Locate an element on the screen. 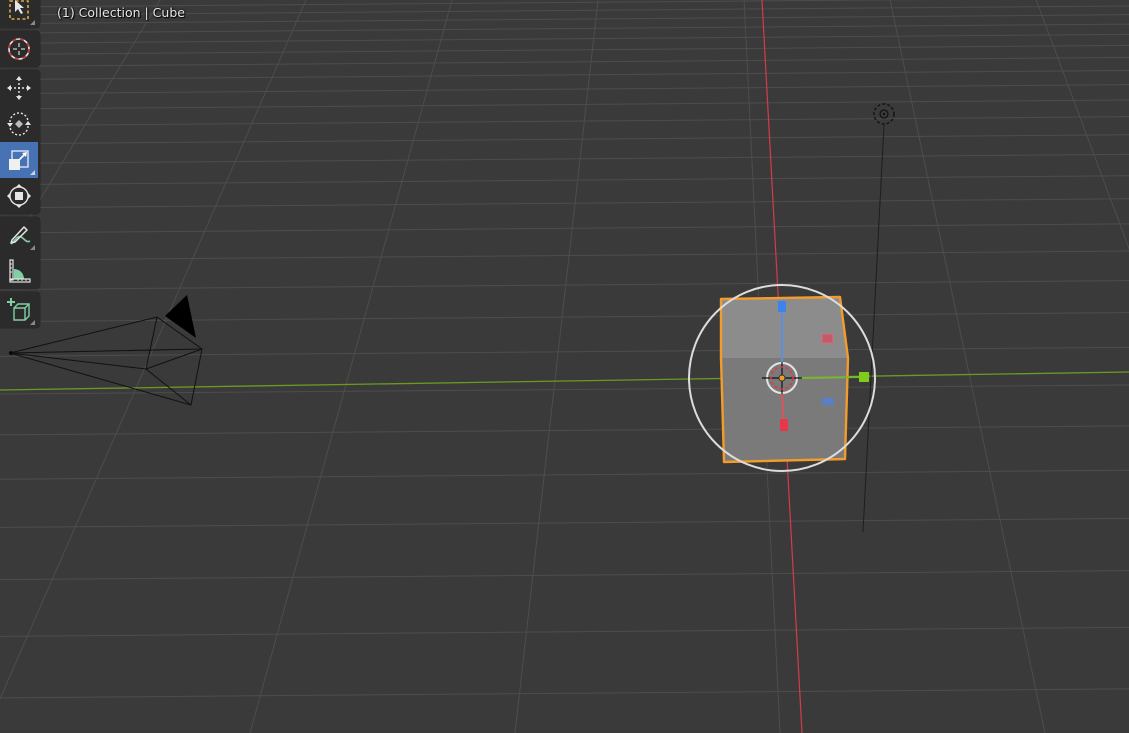 Image resolution: width=1129 pixels, height=733 pixels. gizmo-x-handle is located at coordinates (784, 425).